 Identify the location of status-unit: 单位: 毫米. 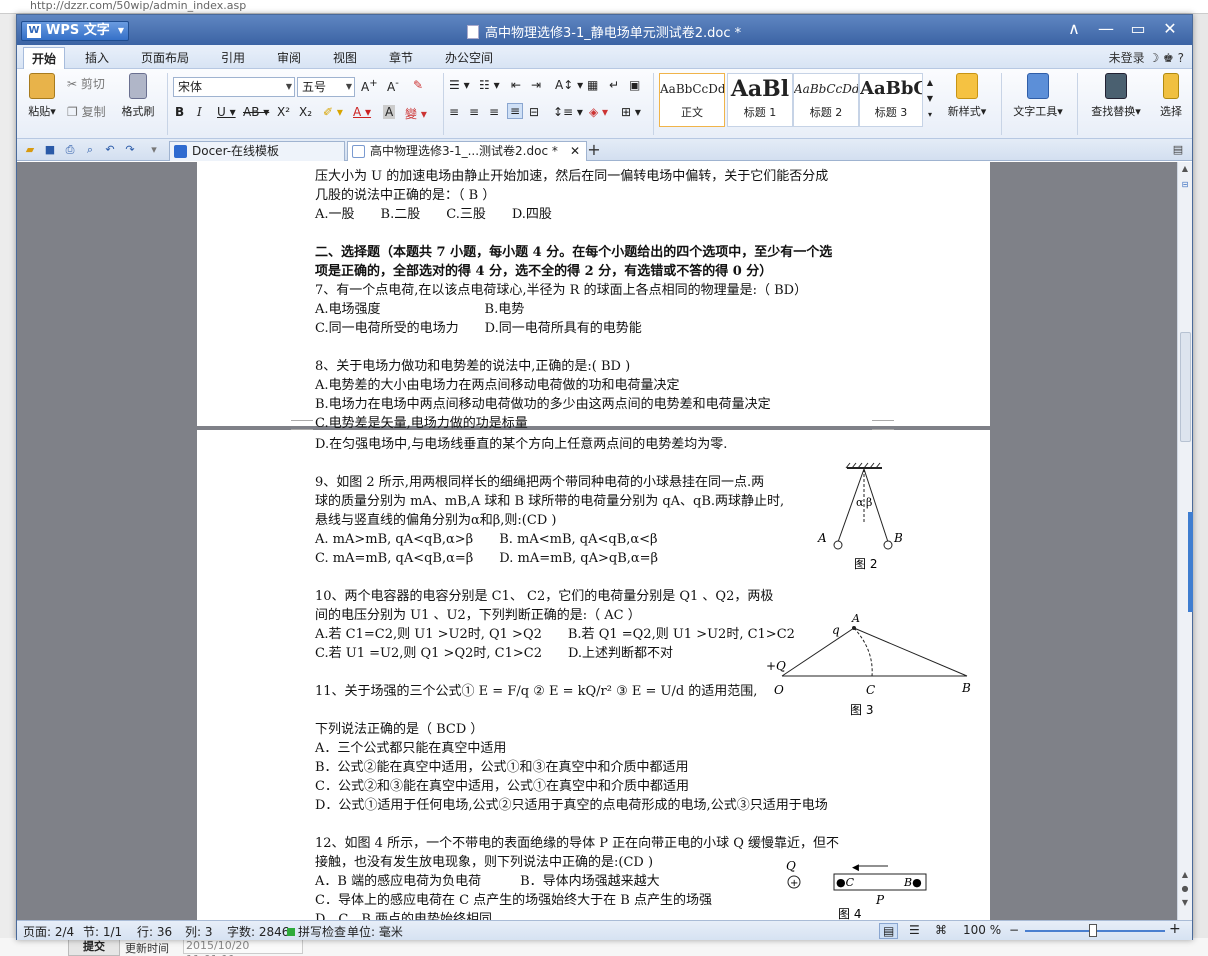
(375, 931).